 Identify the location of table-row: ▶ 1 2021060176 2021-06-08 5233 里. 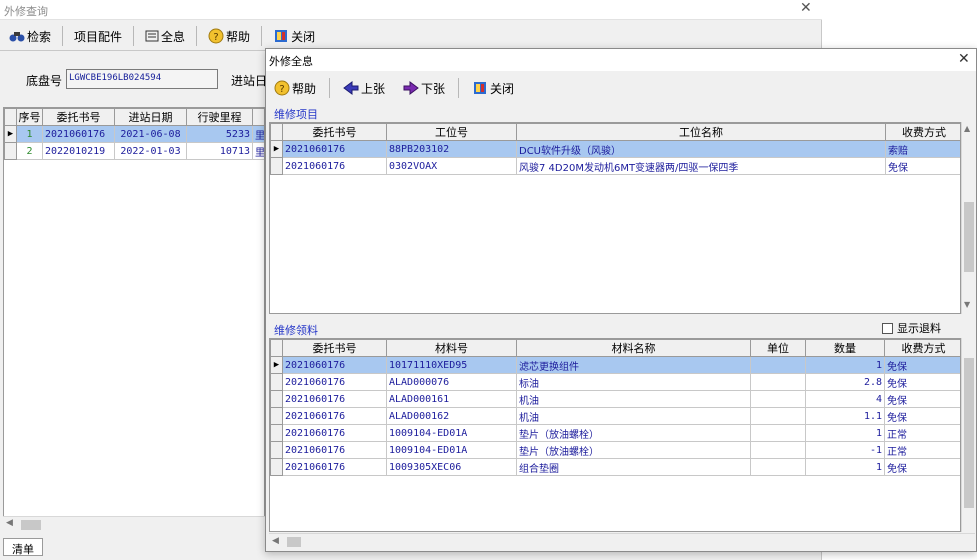
(134, 134).